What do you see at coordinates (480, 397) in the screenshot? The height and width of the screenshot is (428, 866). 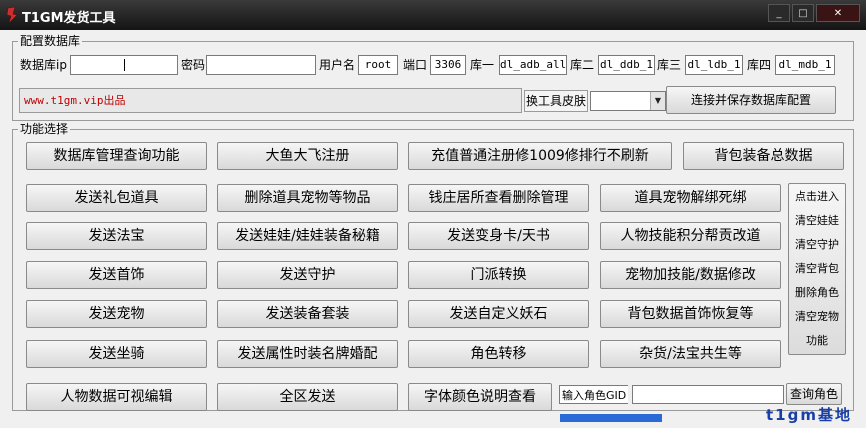 I see `font-color-help-button: 字体颜色说明查看` at bounding box center [480, 397].